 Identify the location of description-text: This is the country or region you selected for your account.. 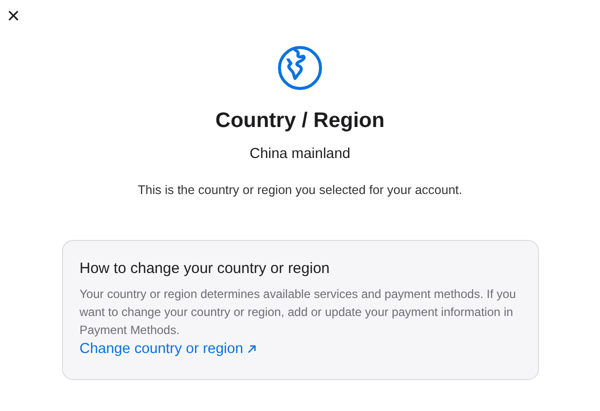
(300, 190).